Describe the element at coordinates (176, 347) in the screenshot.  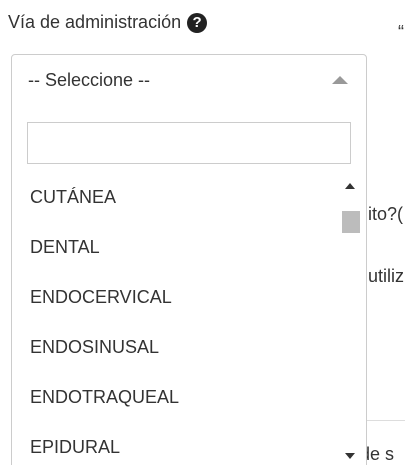
I see `option-item: ENDOSINUSAL` at that location.